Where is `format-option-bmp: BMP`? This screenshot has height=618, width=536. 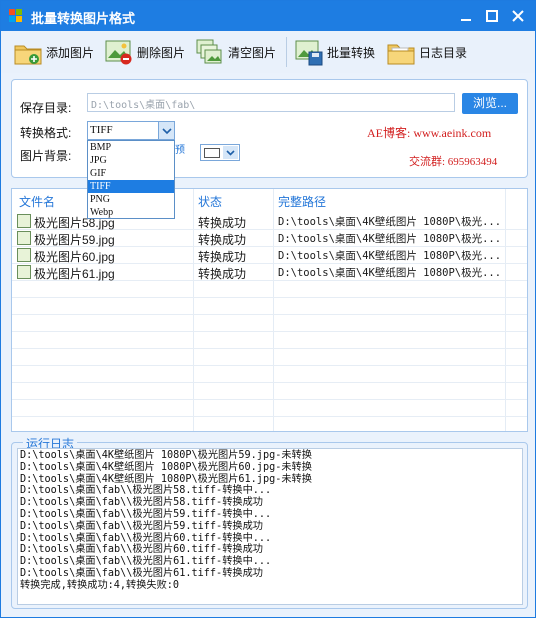 format-option-bmp: BMP is located at coordinates (131, 147).